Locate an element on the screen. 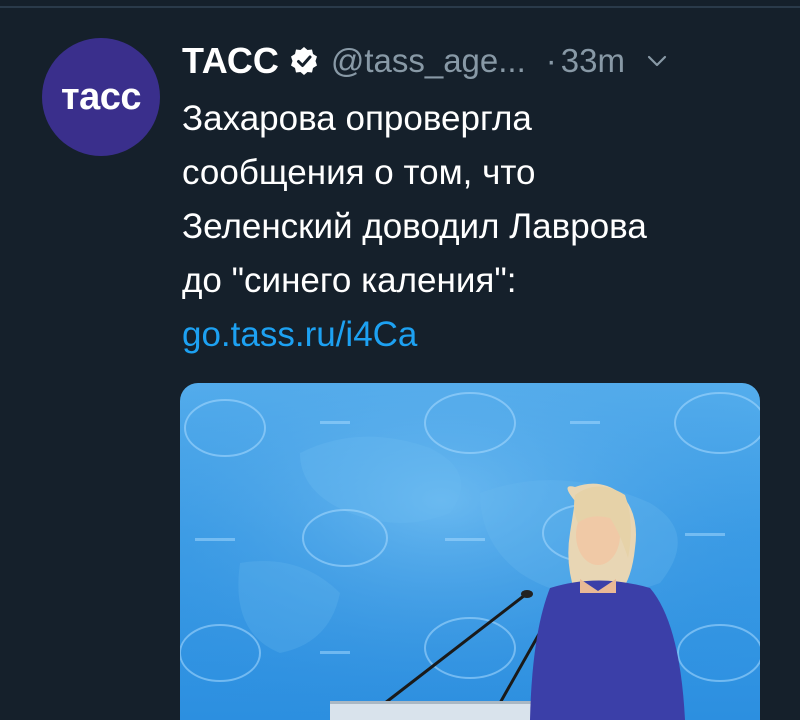 This screenshot has height=720, width=800. avatar-logo: тасс is located at coordinates (101, 96).